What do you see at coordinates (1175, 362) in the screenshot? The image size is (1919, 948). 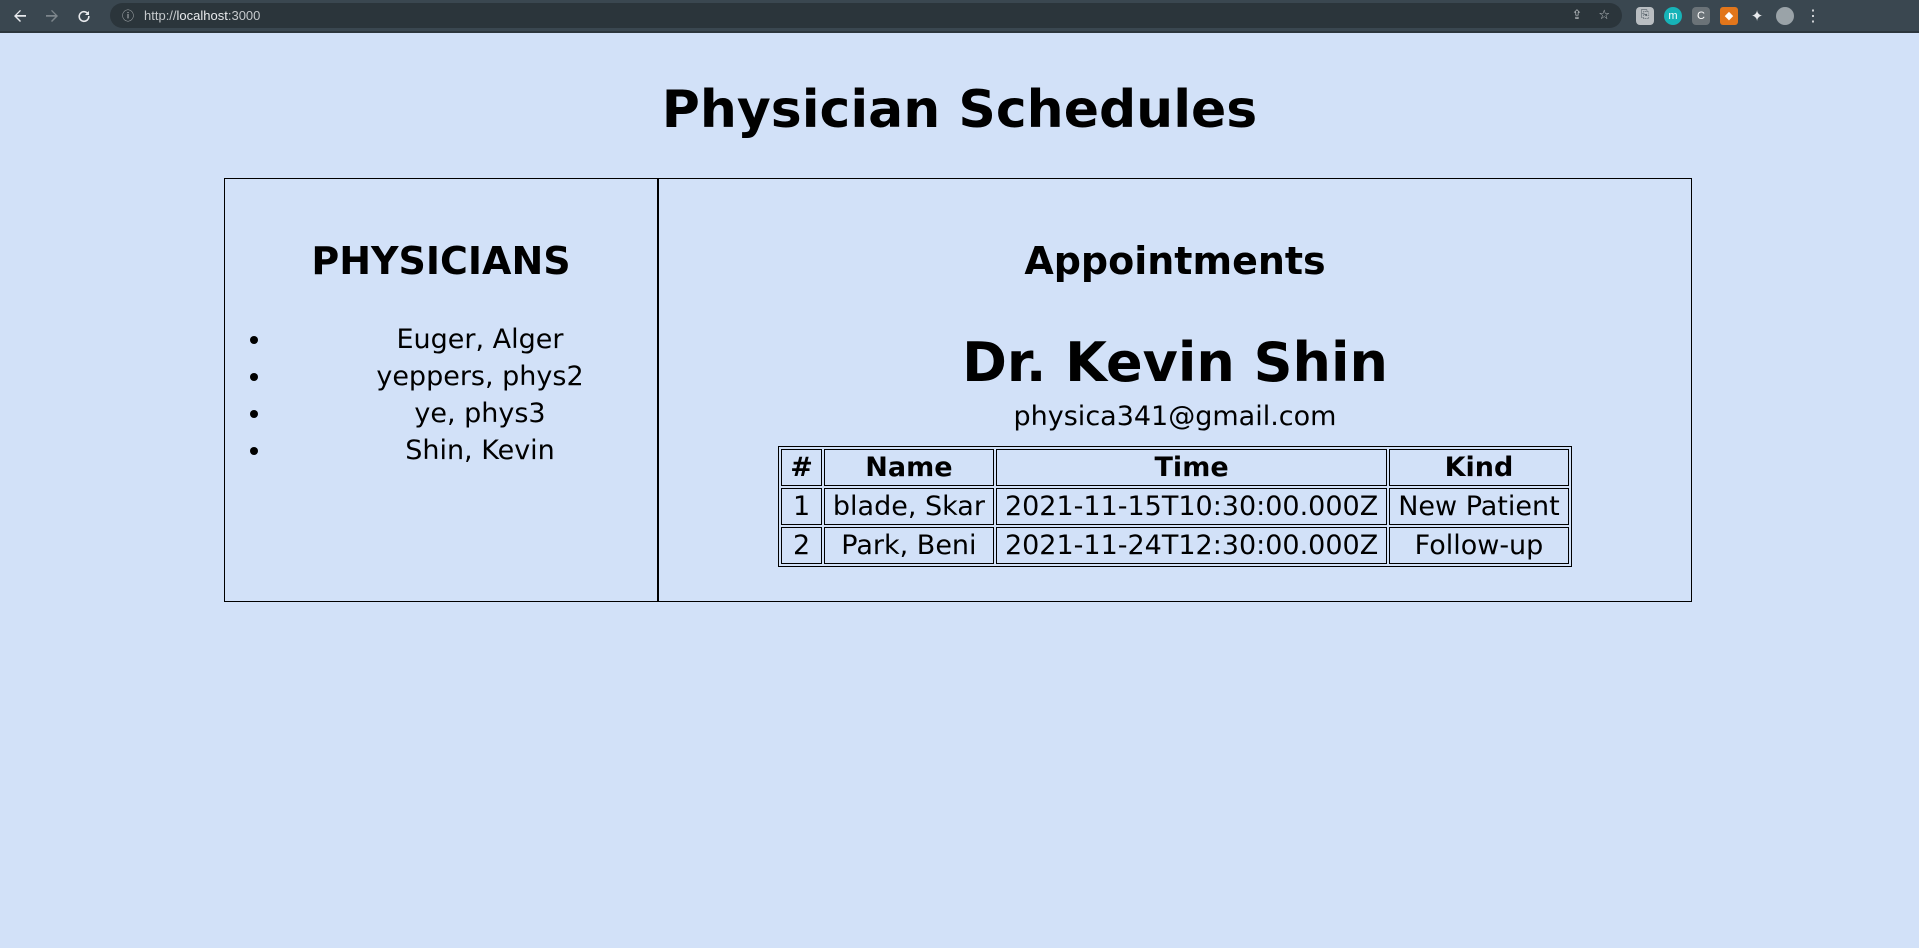 I see `selected-doctor-name: Dr. Kevin Shin` at bounding box center [1175, 362].